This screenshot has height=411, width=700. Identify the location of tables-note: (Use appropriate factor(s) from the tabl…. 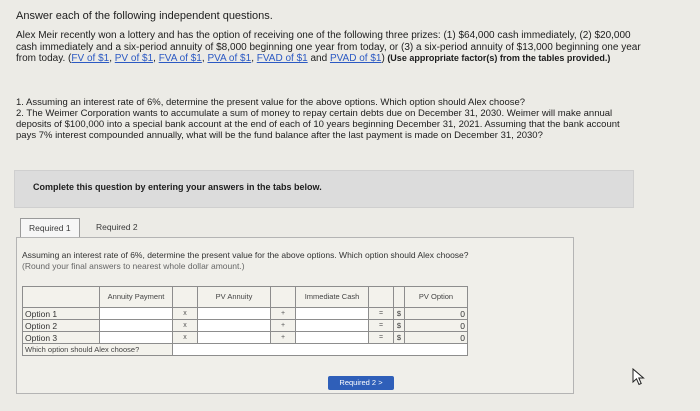
(497, 58).